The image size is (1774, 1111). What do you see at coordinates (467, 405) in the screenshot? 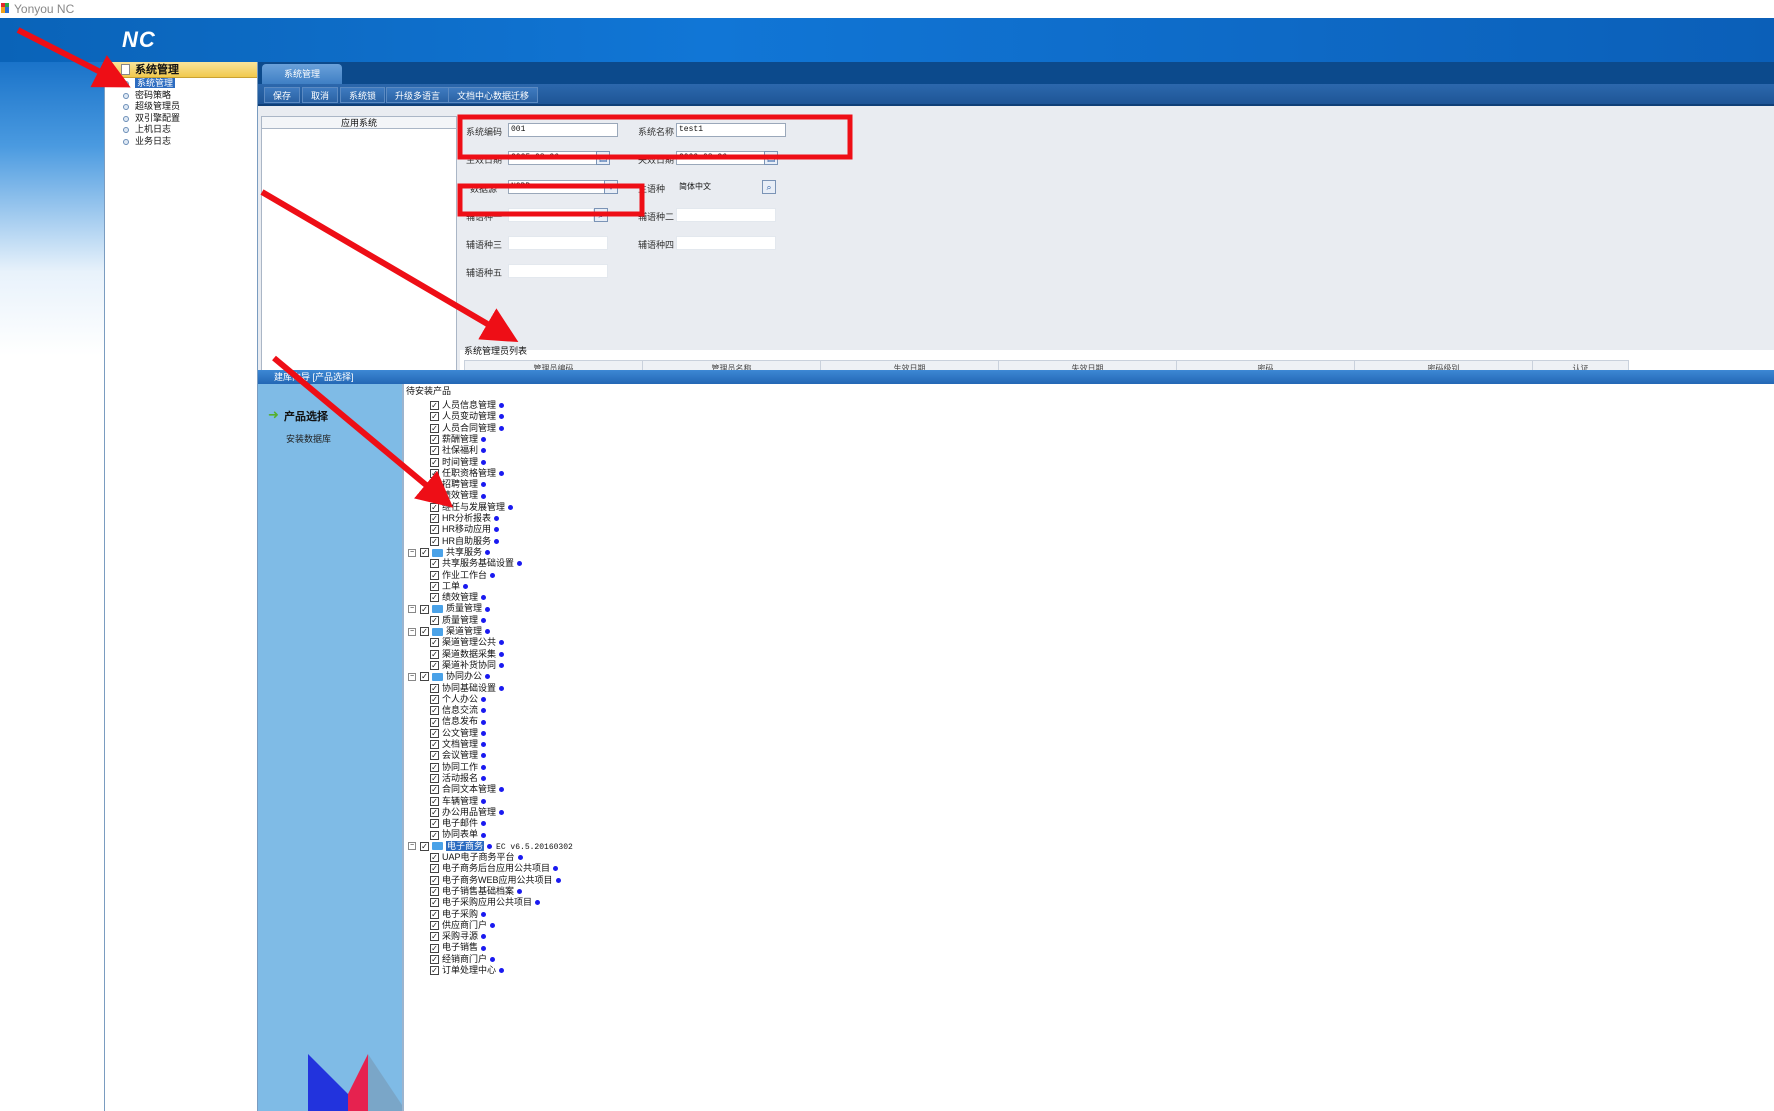
I see `tree-leaf-node: ✓ 人员信息管理` at bounding box center [467, 405].